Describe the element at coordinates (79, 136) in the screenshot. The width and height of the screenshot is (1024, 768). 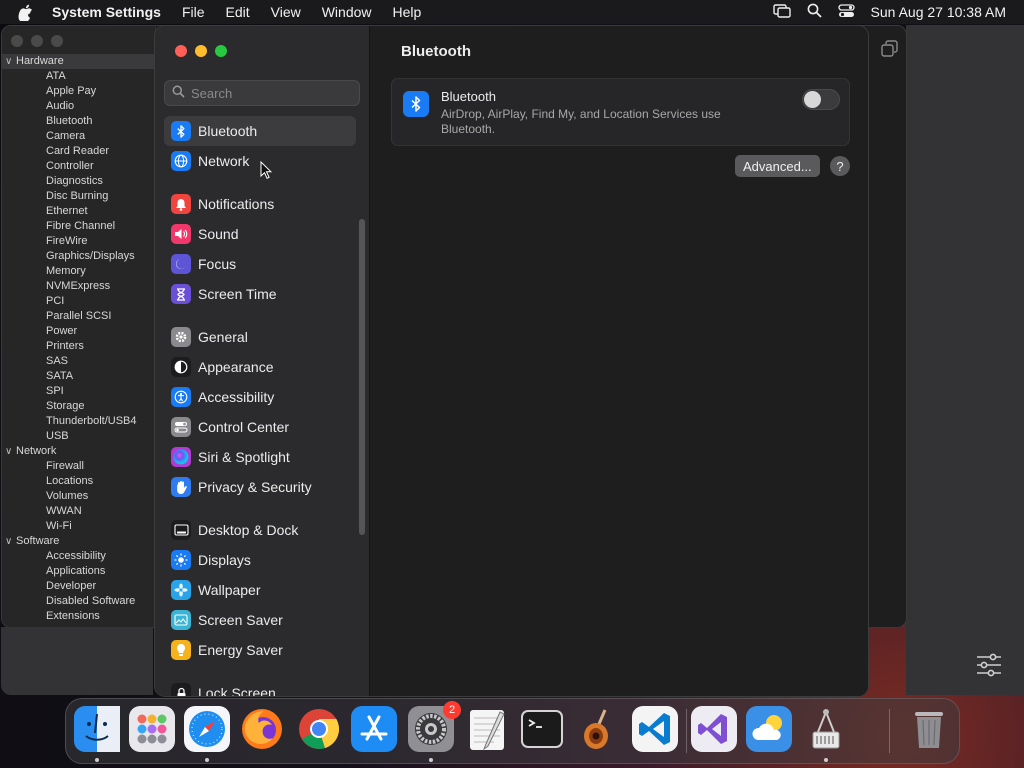
I see `tree-item: Camera` at that location.